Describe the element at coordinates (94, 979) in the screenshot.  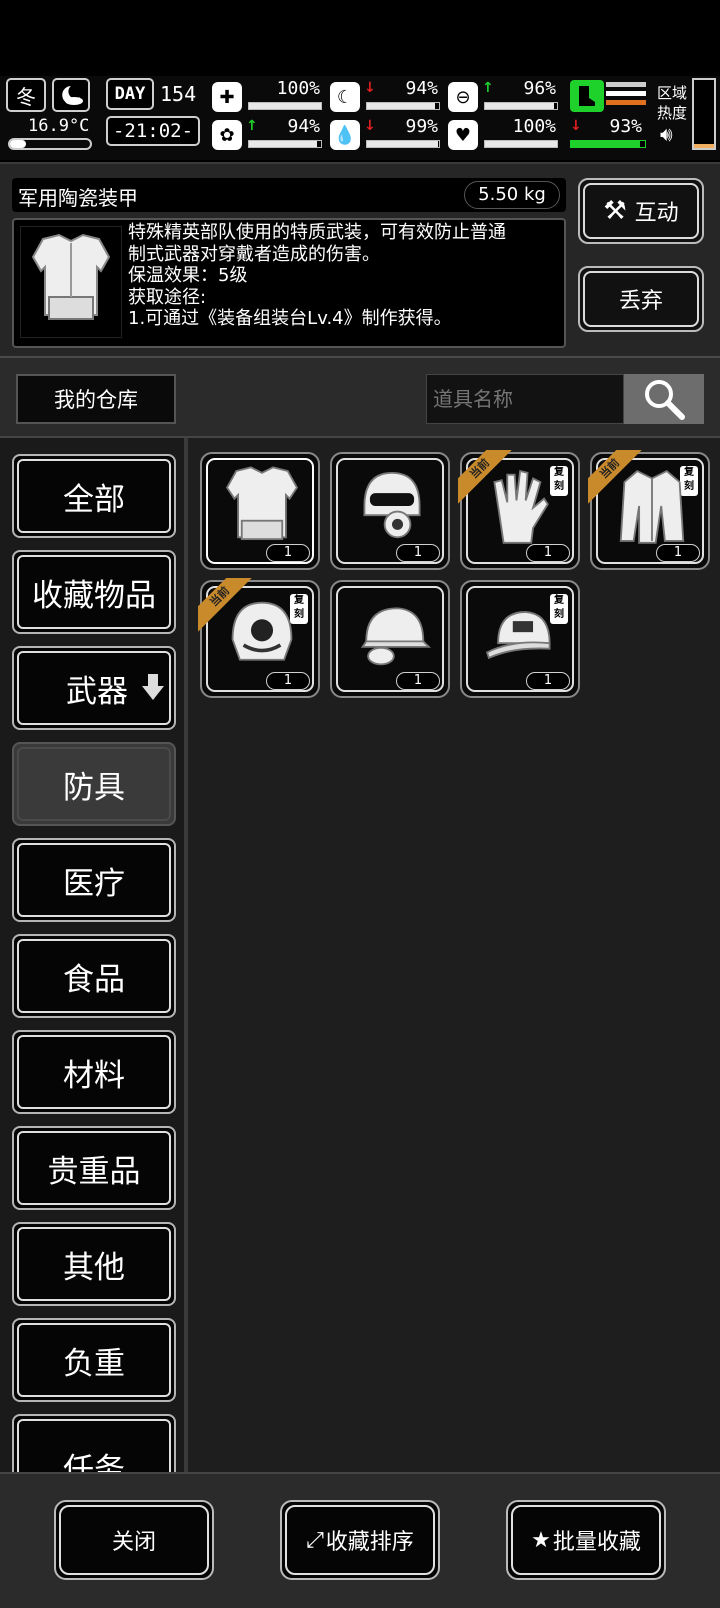
I see `category-label: 食品` at that location.